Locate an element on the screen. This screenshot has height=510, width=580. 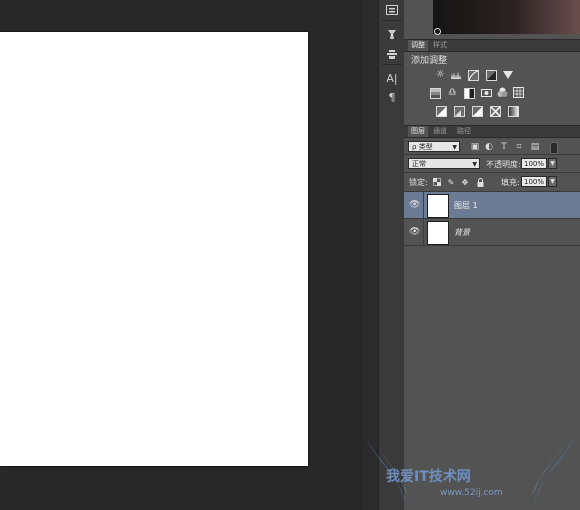
layer-name: 图层 1 is located at coordinates (466, 205).